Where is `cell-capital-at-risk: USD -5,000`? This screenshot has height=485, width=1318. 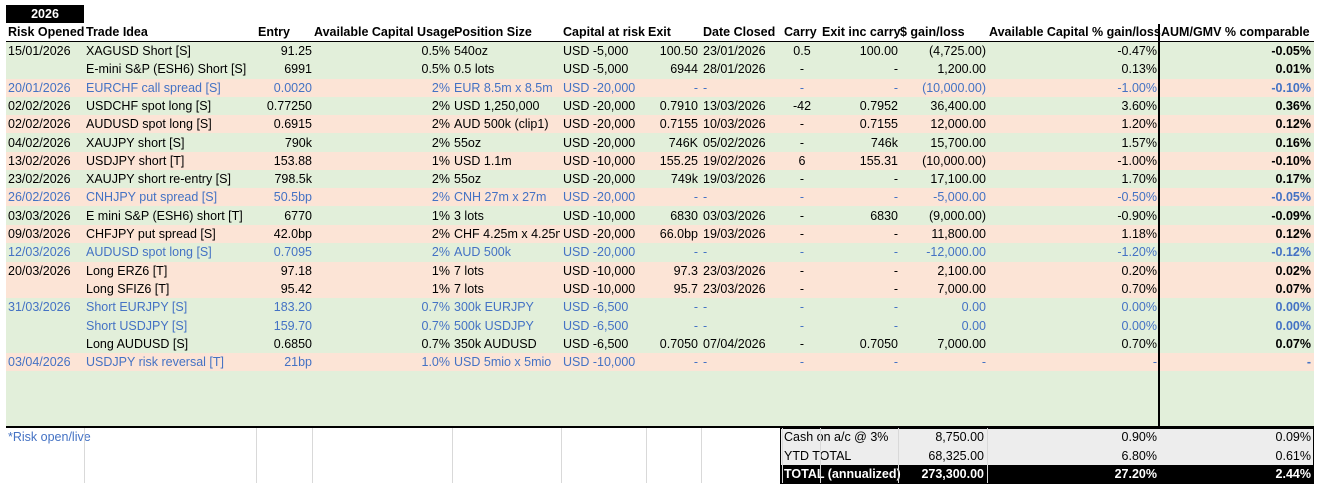
cell-capital-at-risk: USD -5,000 is located at coordinates (596, 69).